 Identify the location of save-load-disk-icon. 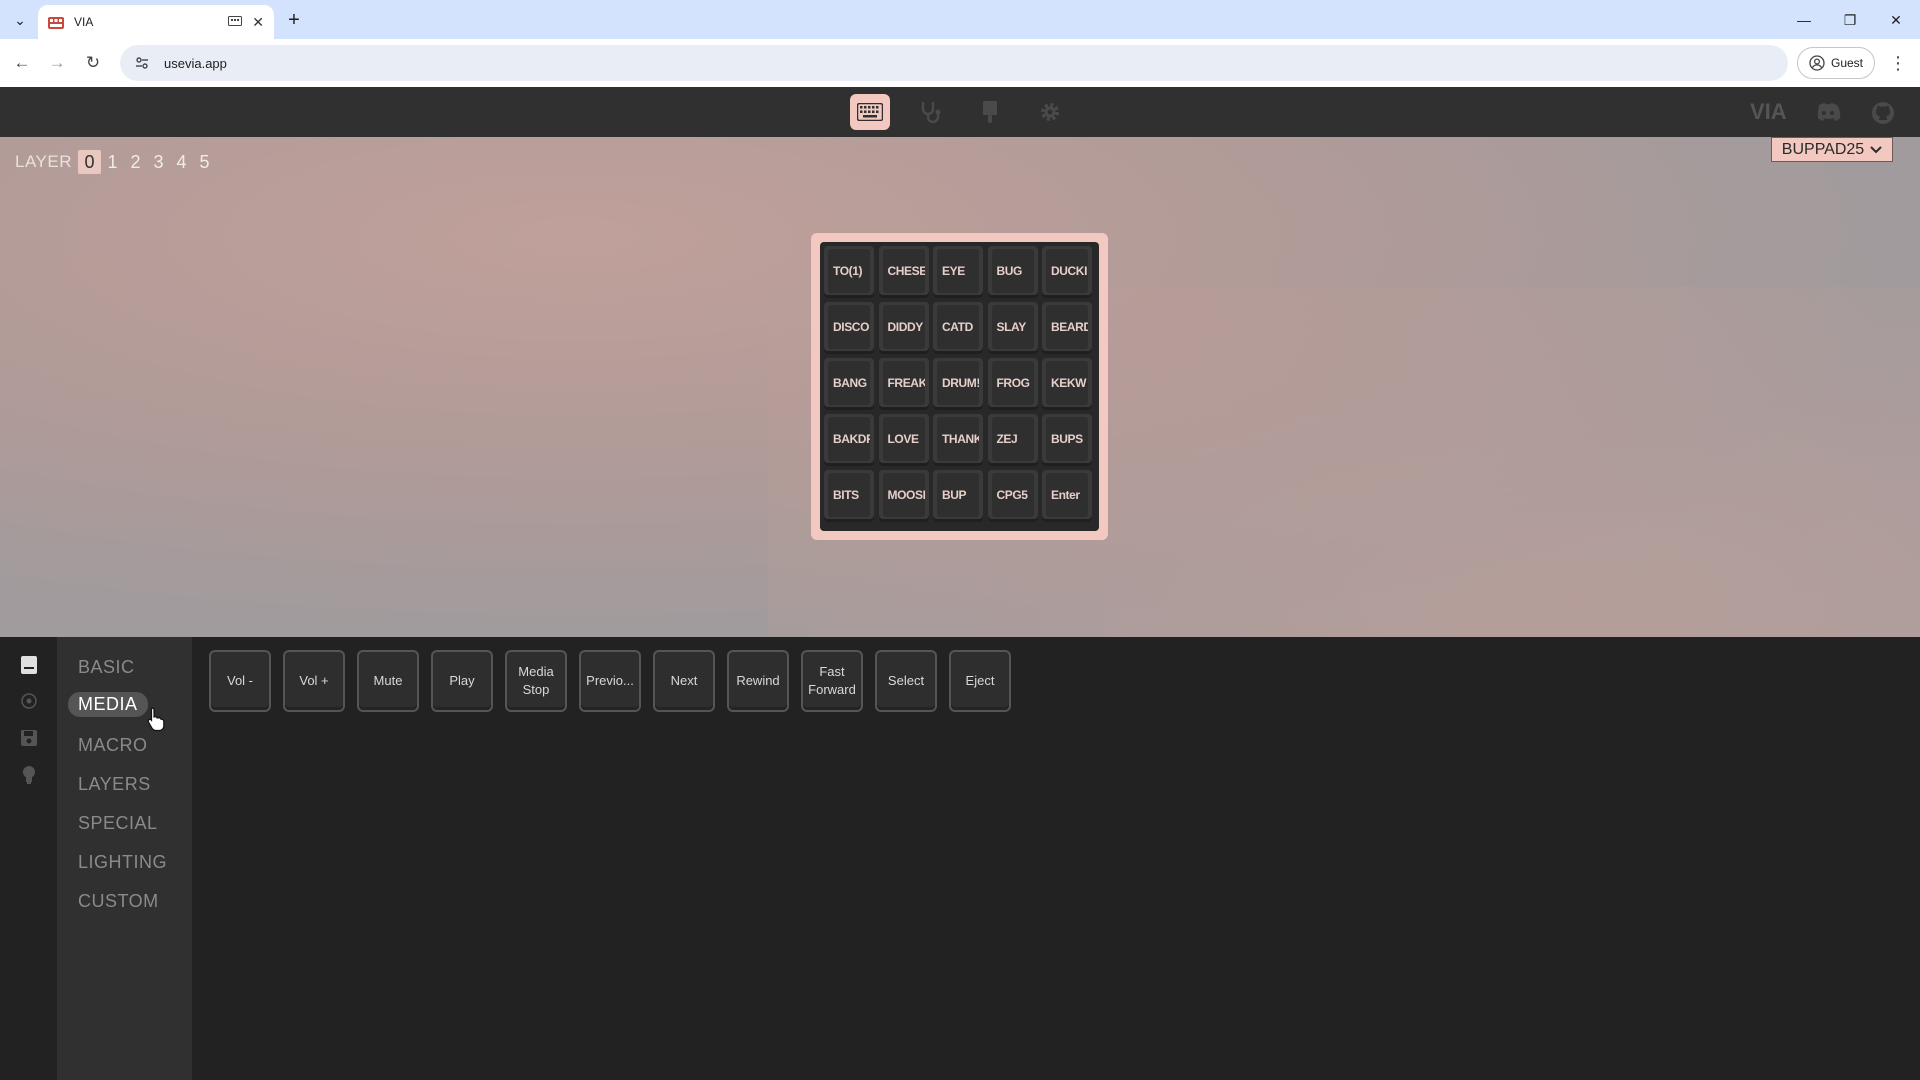
(29, 738).